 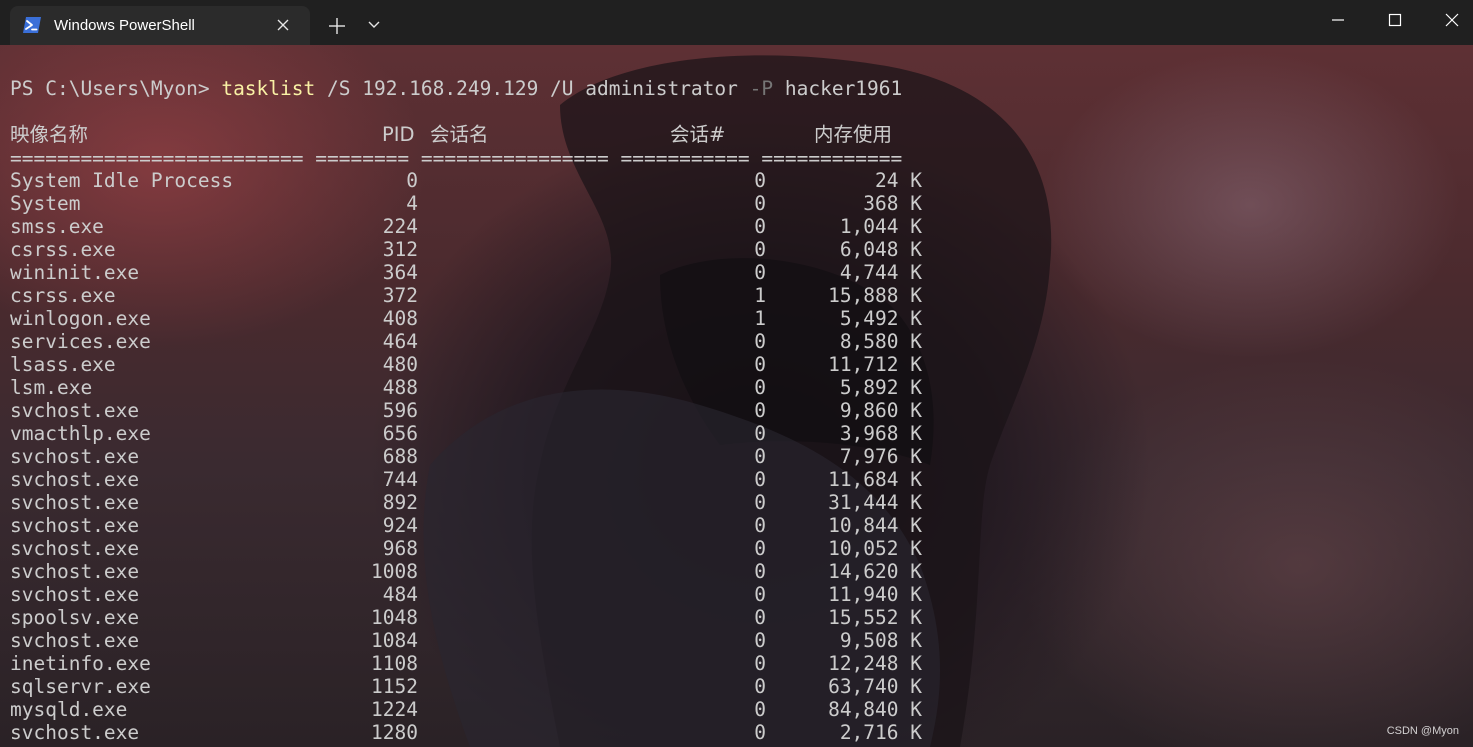 What do you see at coordinates (49, 134) in the screenshot?
I see `header-image-name: 映像名称` at bounding box center [49, 134].